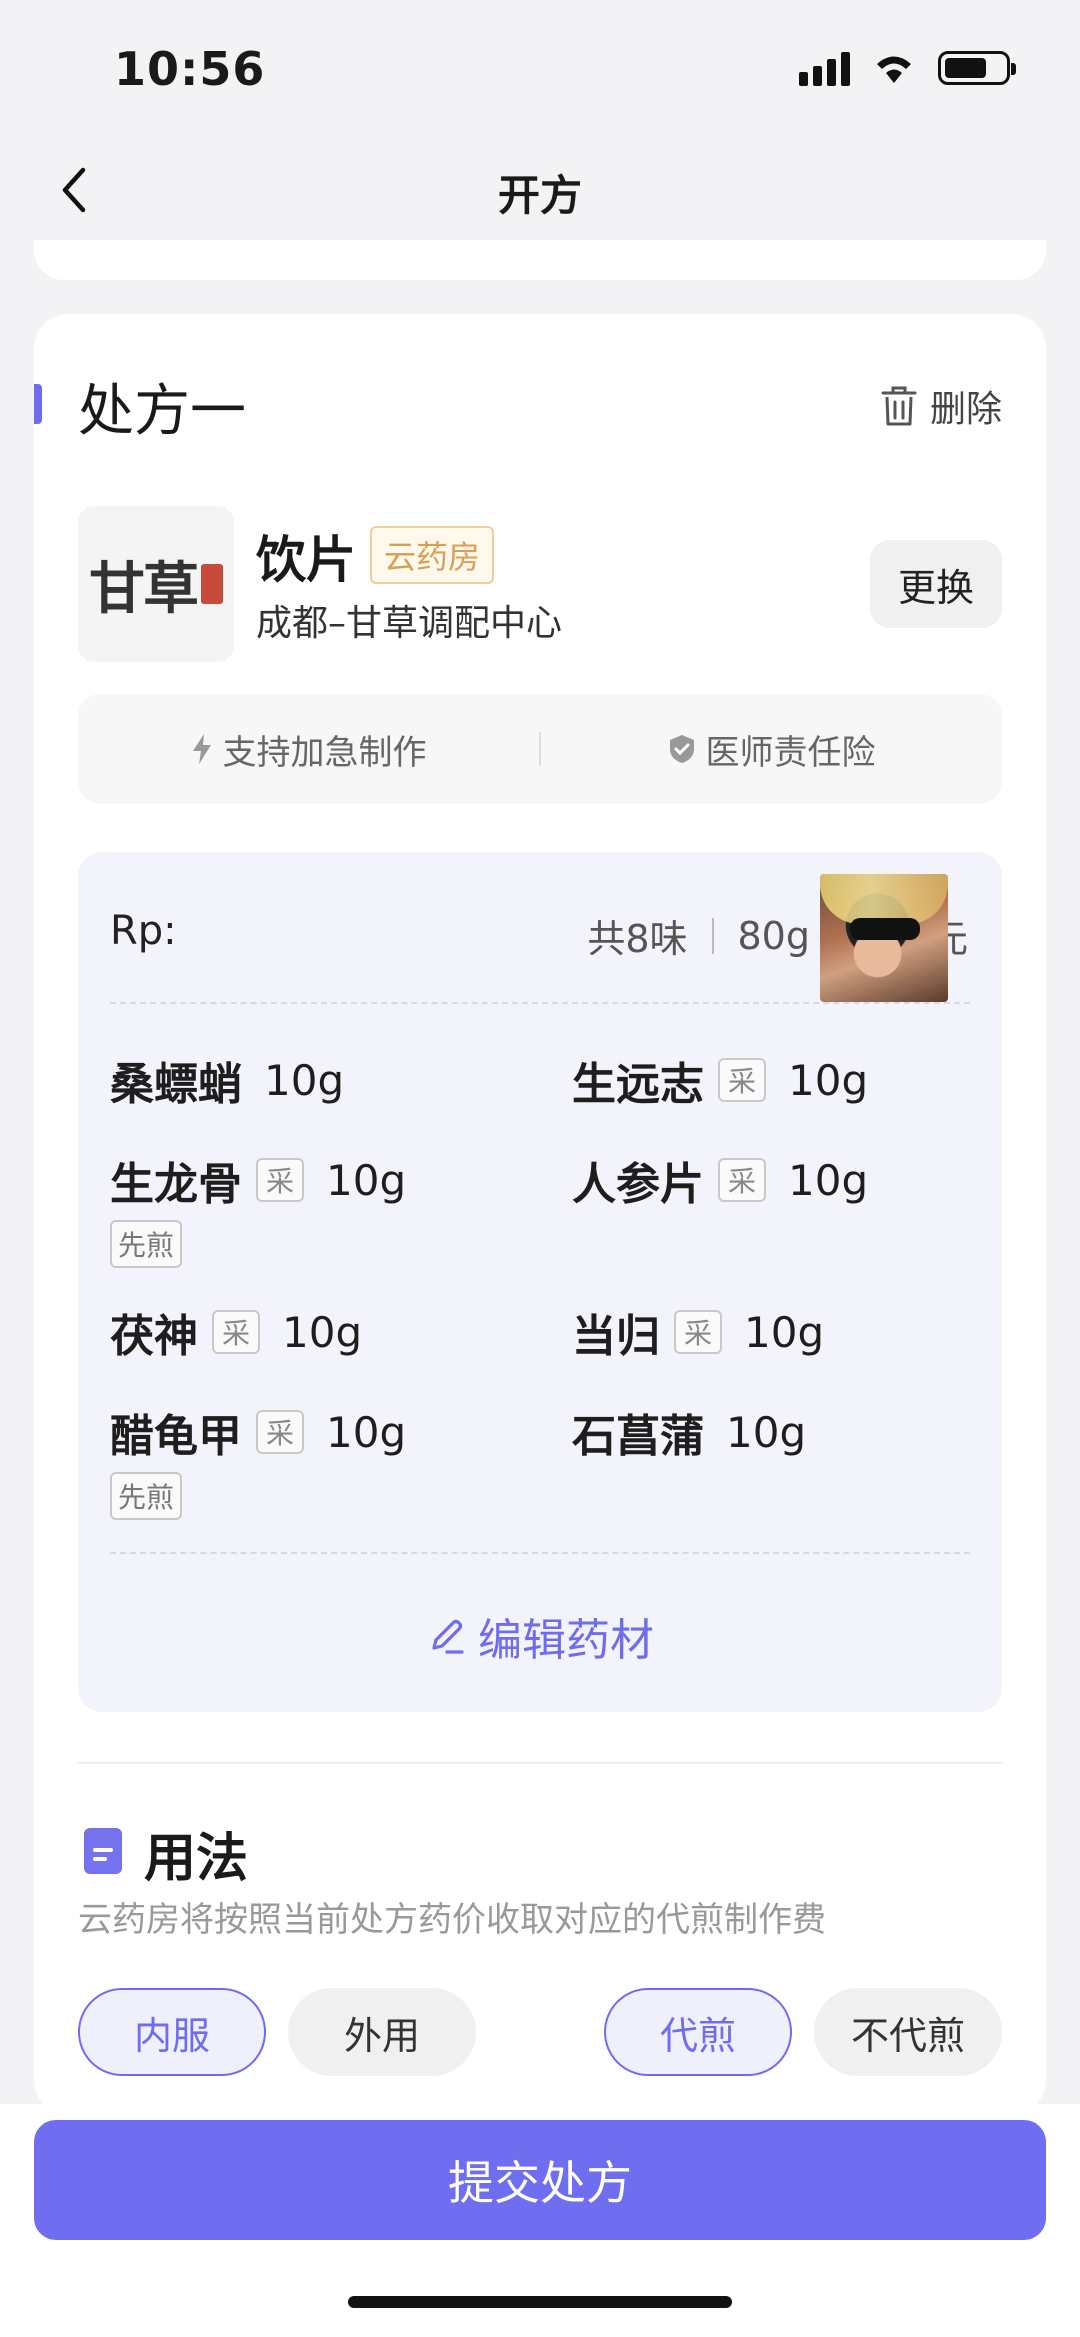 This screenshot has width=1080, height=2337. Describe the element at coordinates (540, 749) in the screenshot. I see `feature-box: 支持加急制作 医师责任险` at that location.